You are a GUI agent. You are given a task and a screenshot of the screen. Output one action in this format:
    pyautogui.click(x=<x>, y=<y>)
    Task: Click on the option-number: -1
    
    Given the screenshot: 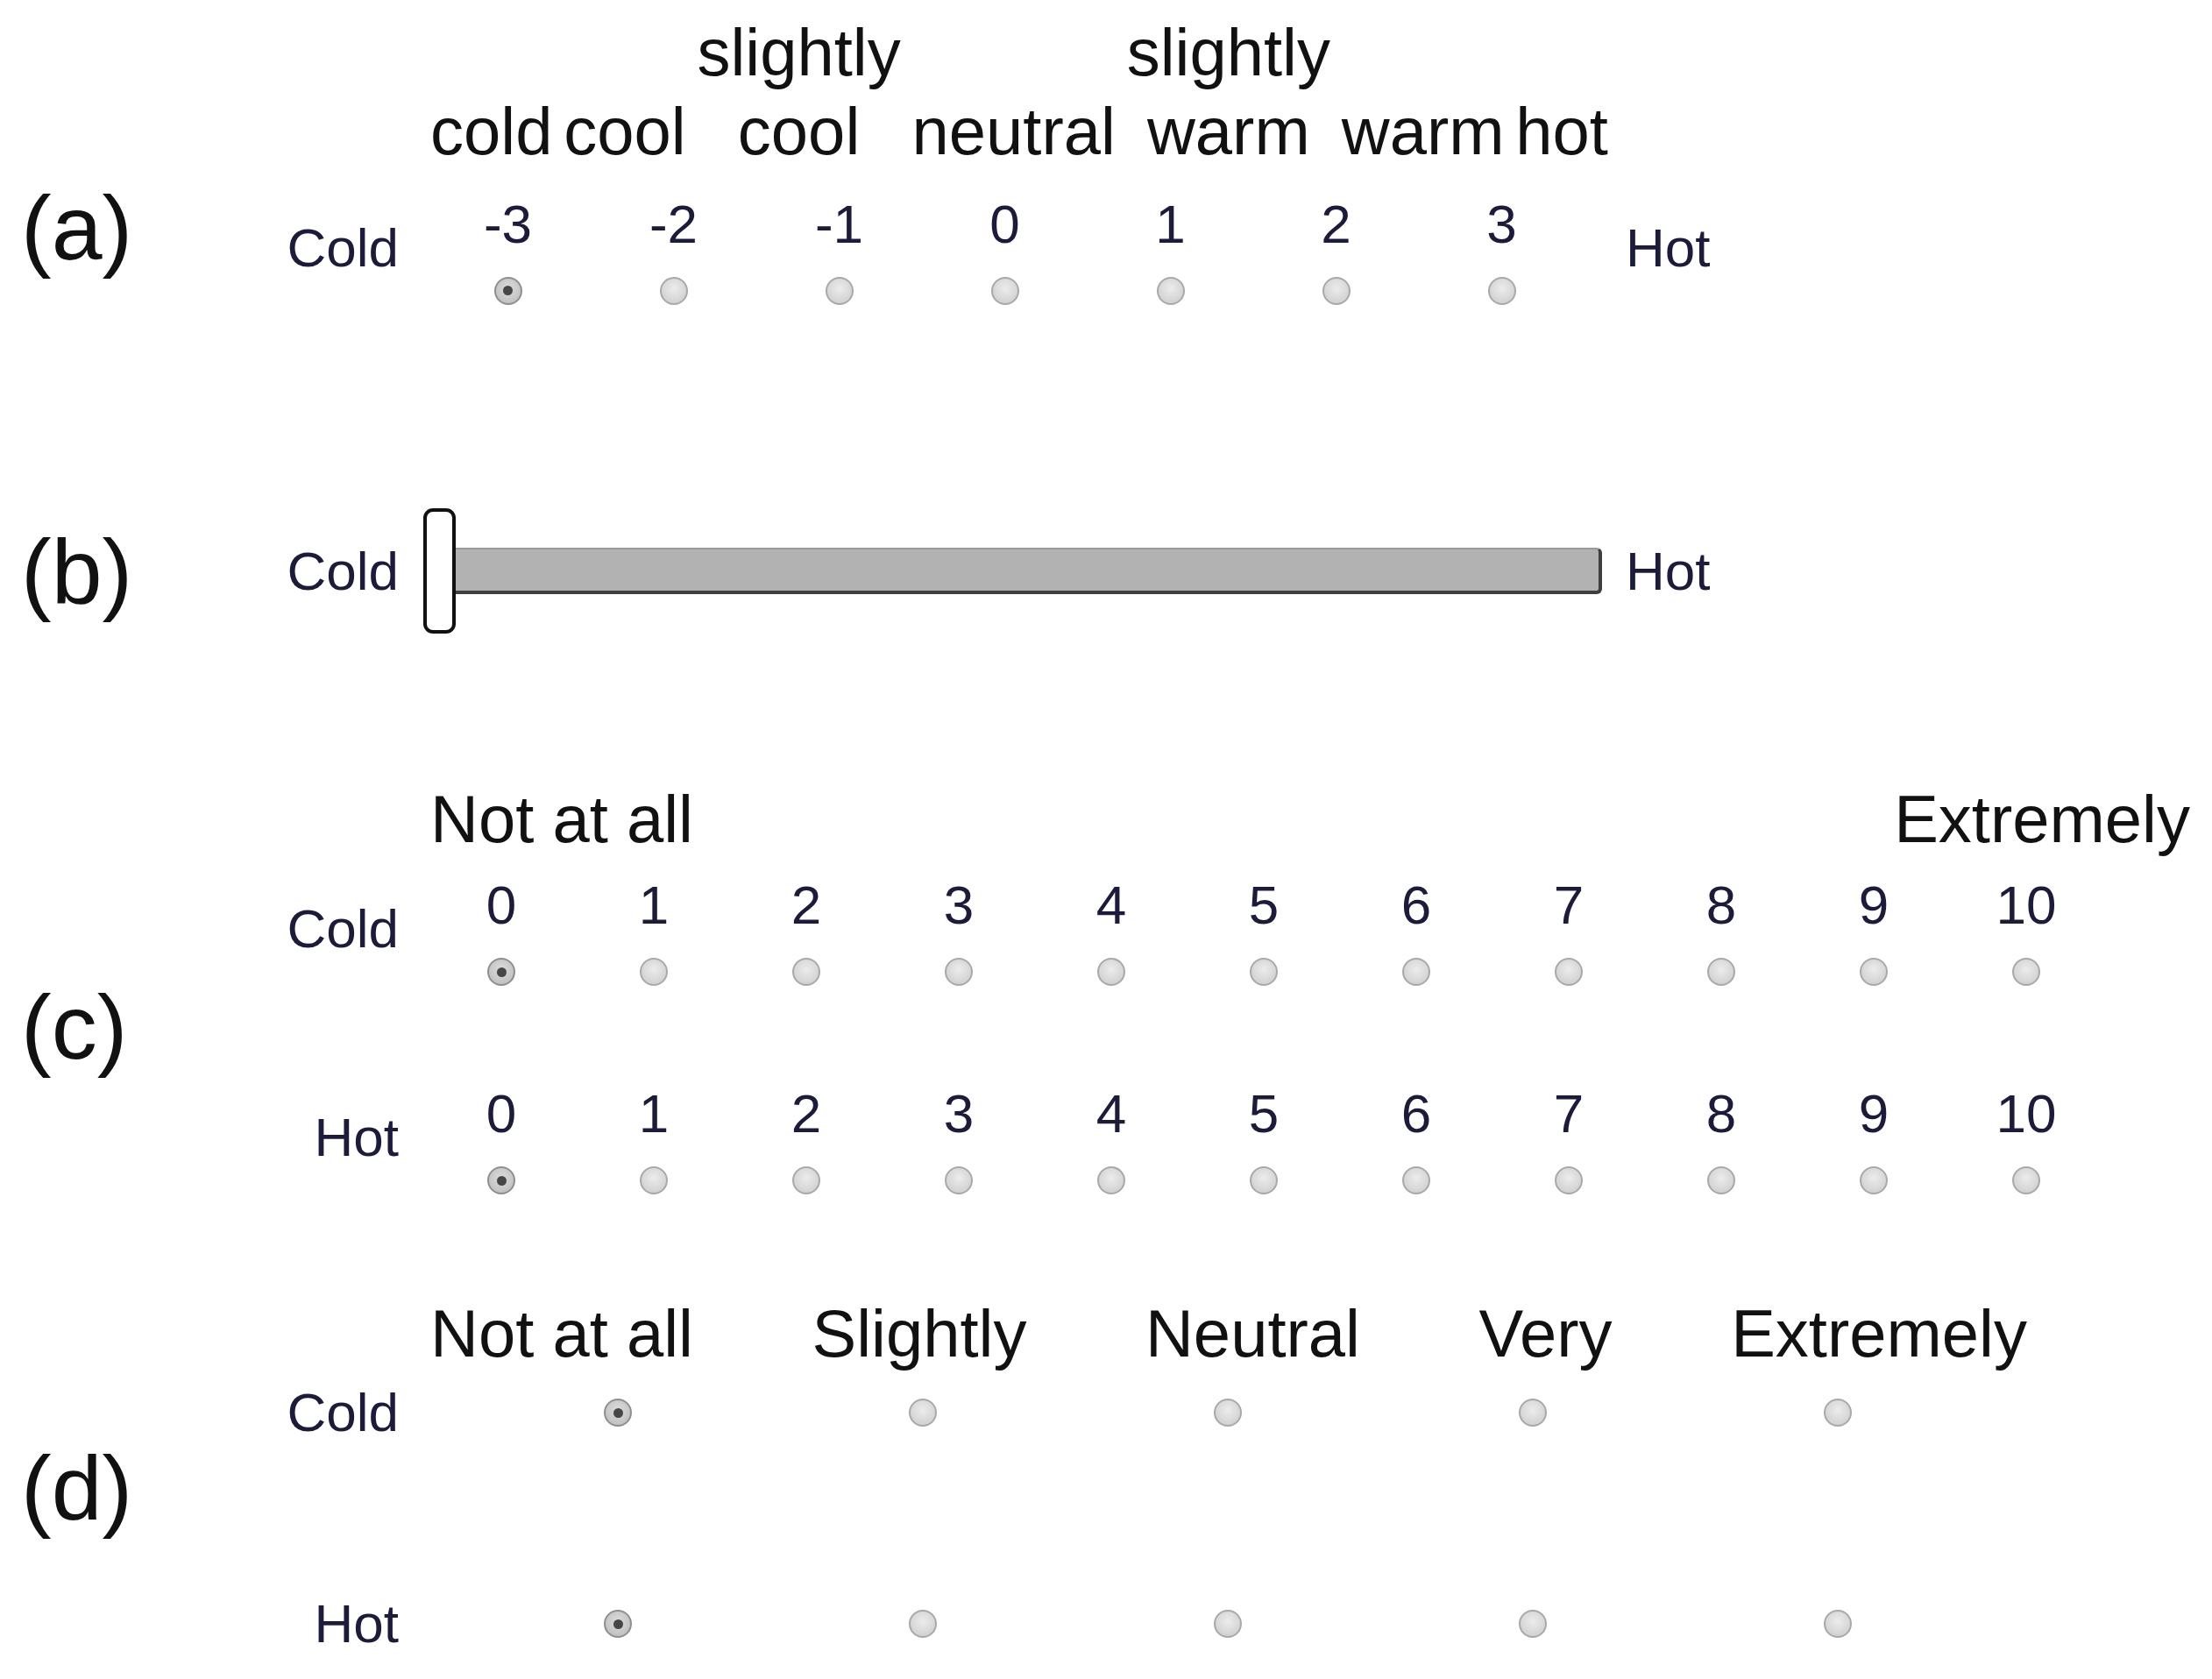 What is the action you would take?
    pyautogui.click(x=839, y=224)
    